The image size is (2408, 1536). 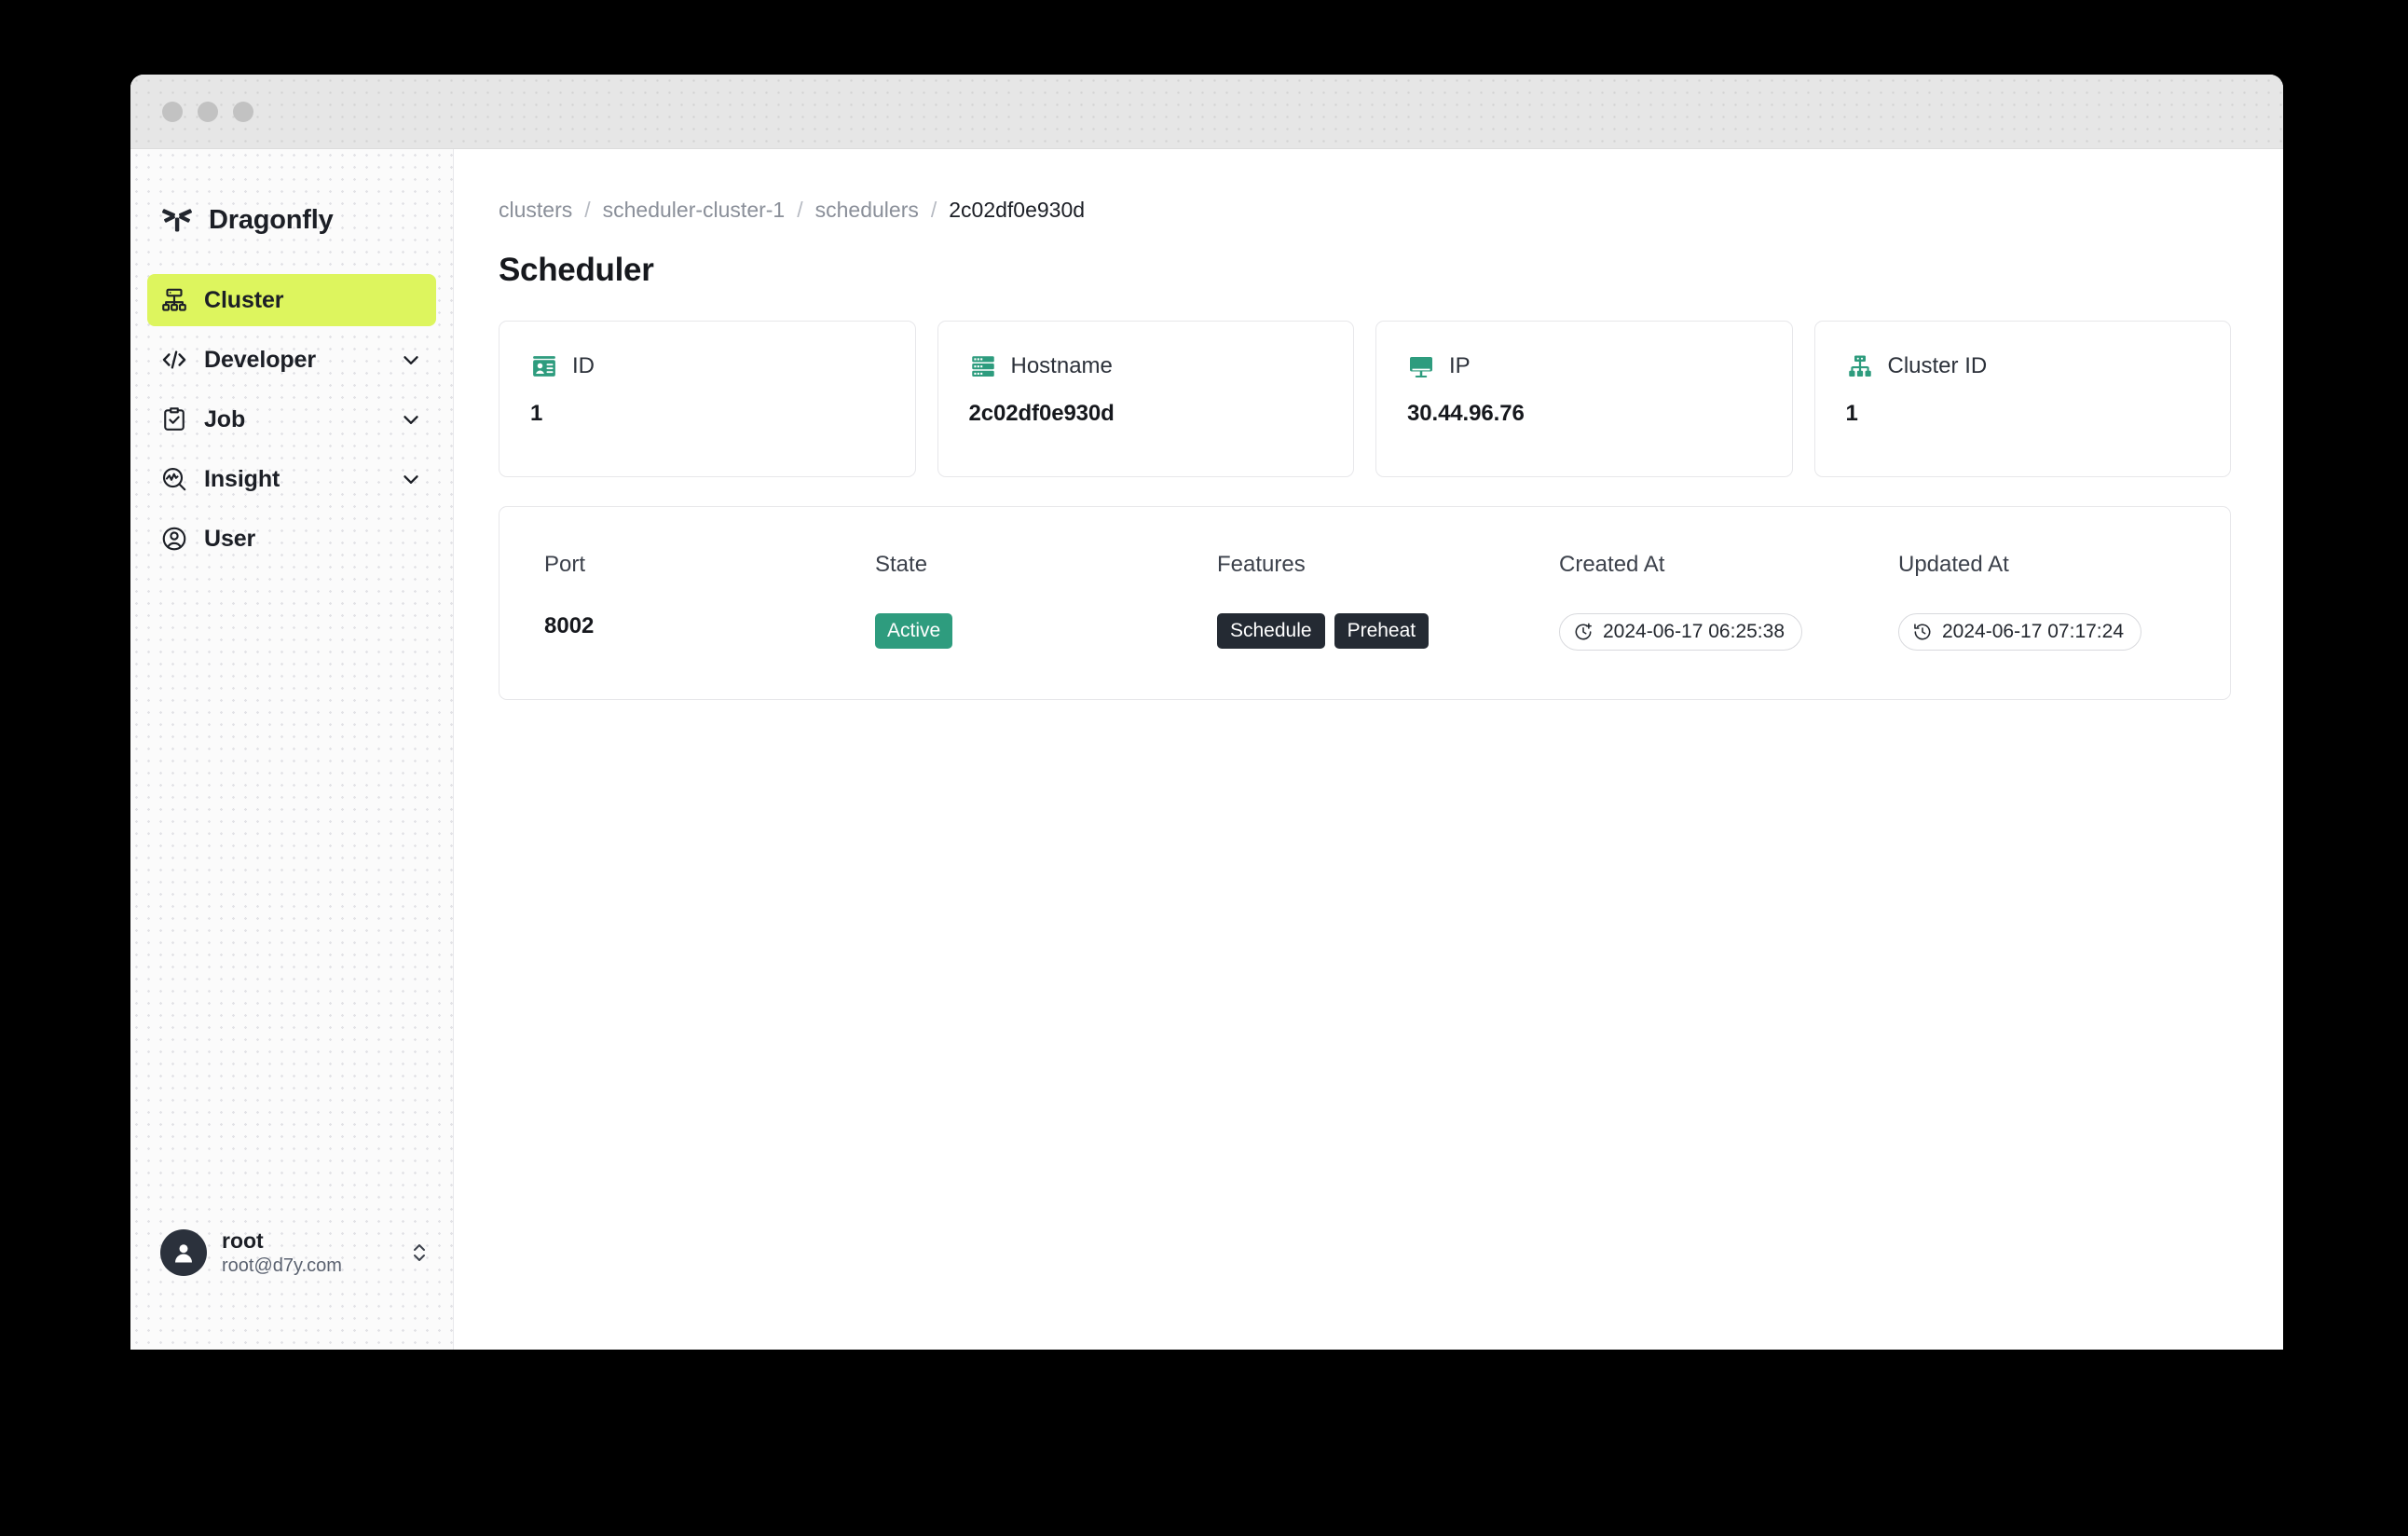 What do you see at coordinates (1388, 601) in the screenshot?
I see `detail-column-features: Features Schedule Preheat` at bounding box center [1388, 601].